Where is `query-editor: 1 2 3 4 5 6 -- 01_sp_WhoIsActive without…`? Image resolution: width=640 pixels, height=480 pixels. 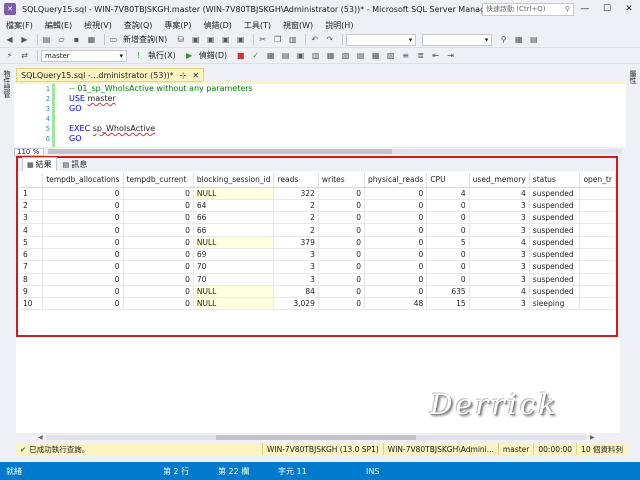
query-editor: 1 2 3 4 5 6 -- 01_sp_WhoIsActive without… is located at coordinates (320, 115).